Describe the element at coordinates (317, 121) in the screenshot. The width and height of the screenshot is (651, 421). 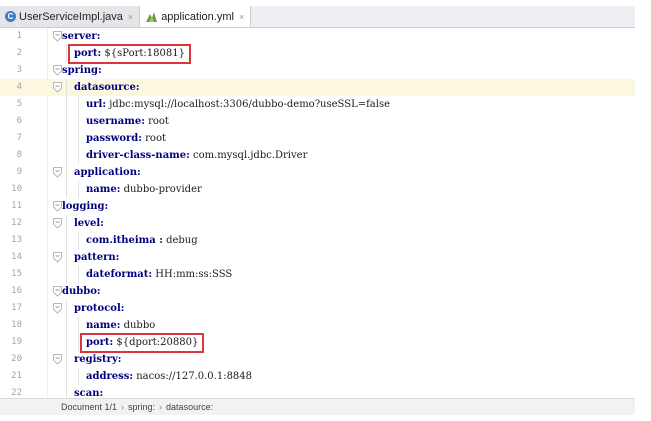
I see `code-line: 6 username: root` at that location.